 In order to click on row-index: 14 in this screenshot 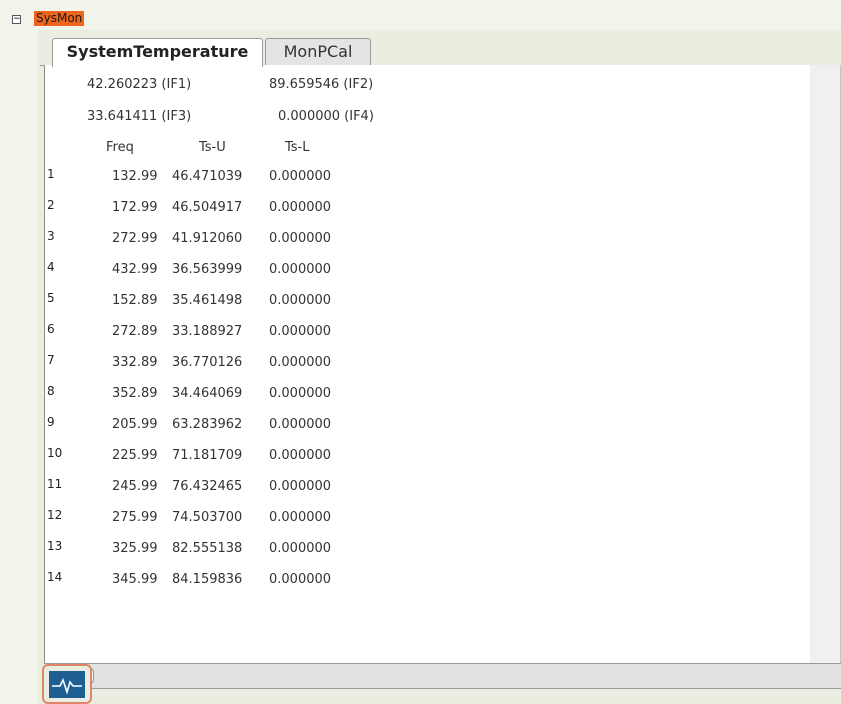, I will do `click(55, 577)`.